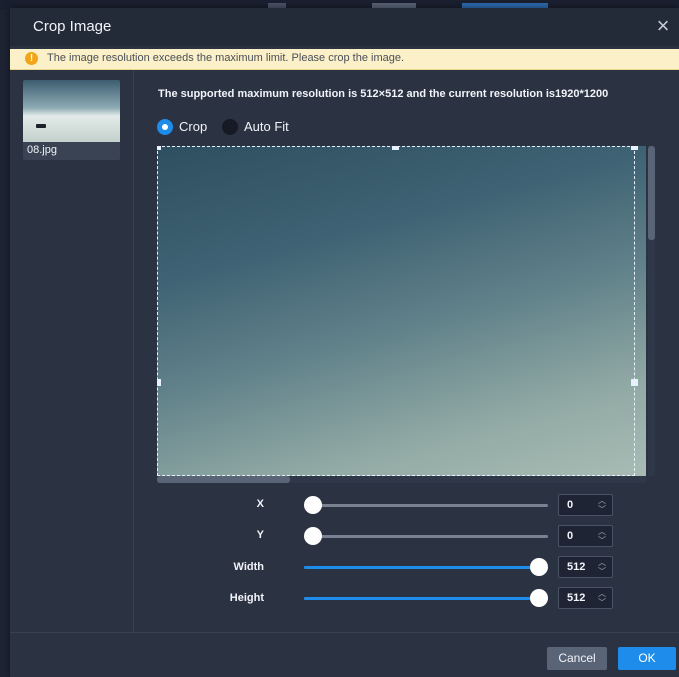 This screenshot has width=679, height=677. I want to click on horizontal-scrollbar-thumb, so click(223, 479).